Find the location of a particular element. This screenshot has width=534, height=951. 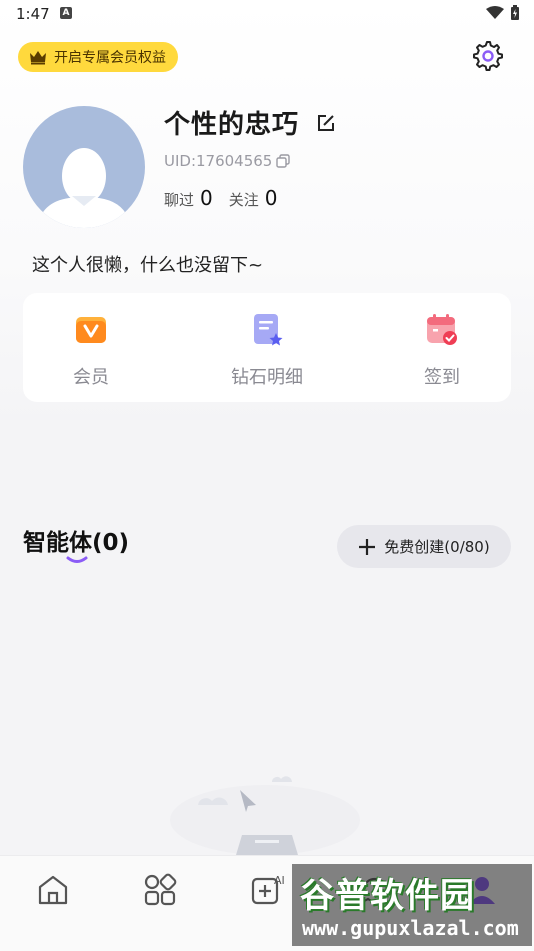

plus-icon is located at coordinates (367, 546).